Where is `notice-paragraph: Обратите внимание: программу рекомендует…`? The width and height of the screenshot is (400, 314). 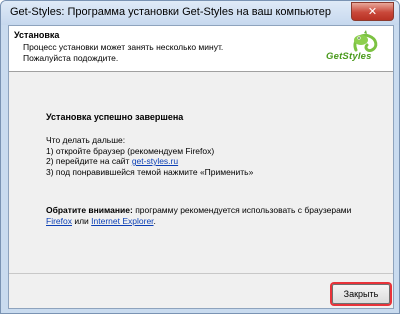 notice-paragraph: Обратите внимание: программу рекомендует… is located at coordinates (216, 216).